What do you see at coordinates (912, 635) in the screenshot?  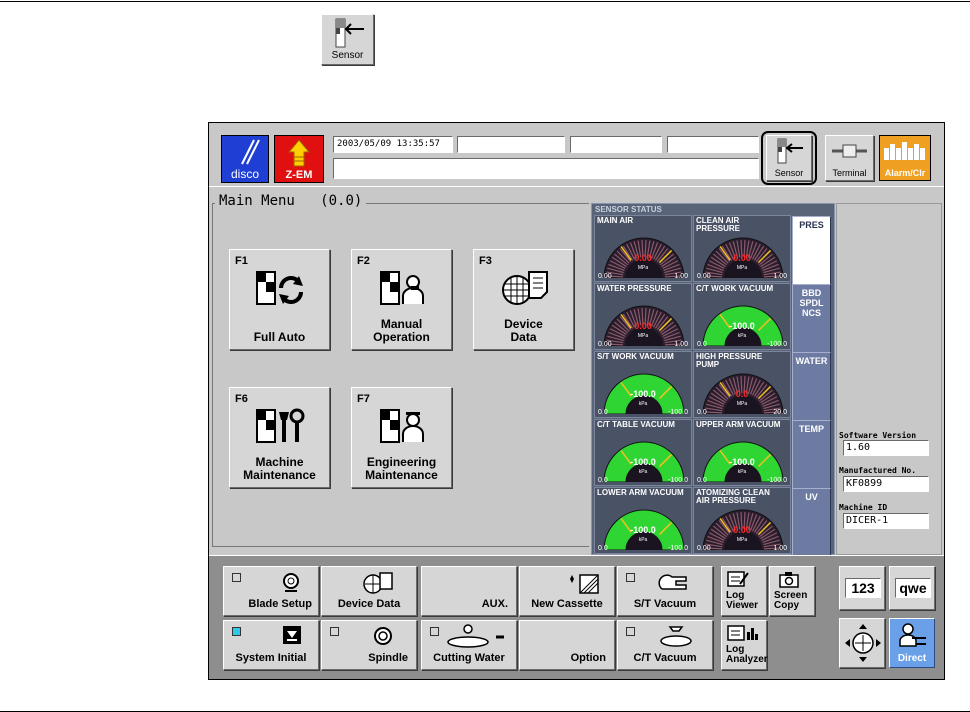 I see `direct-operator-icon` at bounding box center [912, 635].